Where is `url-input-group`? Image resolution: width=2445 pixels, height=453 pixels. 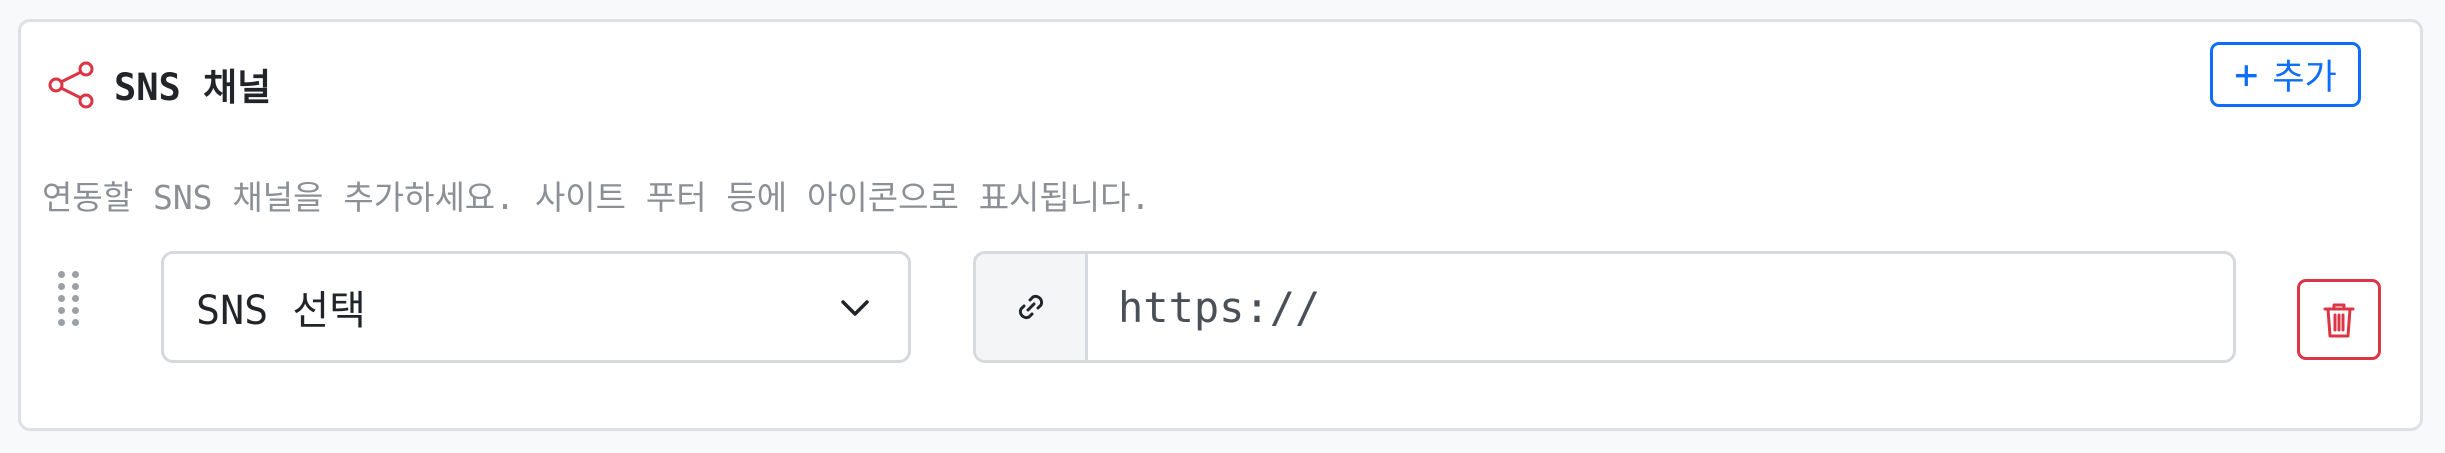 url-input-group is located at coordinates (1604, 307).